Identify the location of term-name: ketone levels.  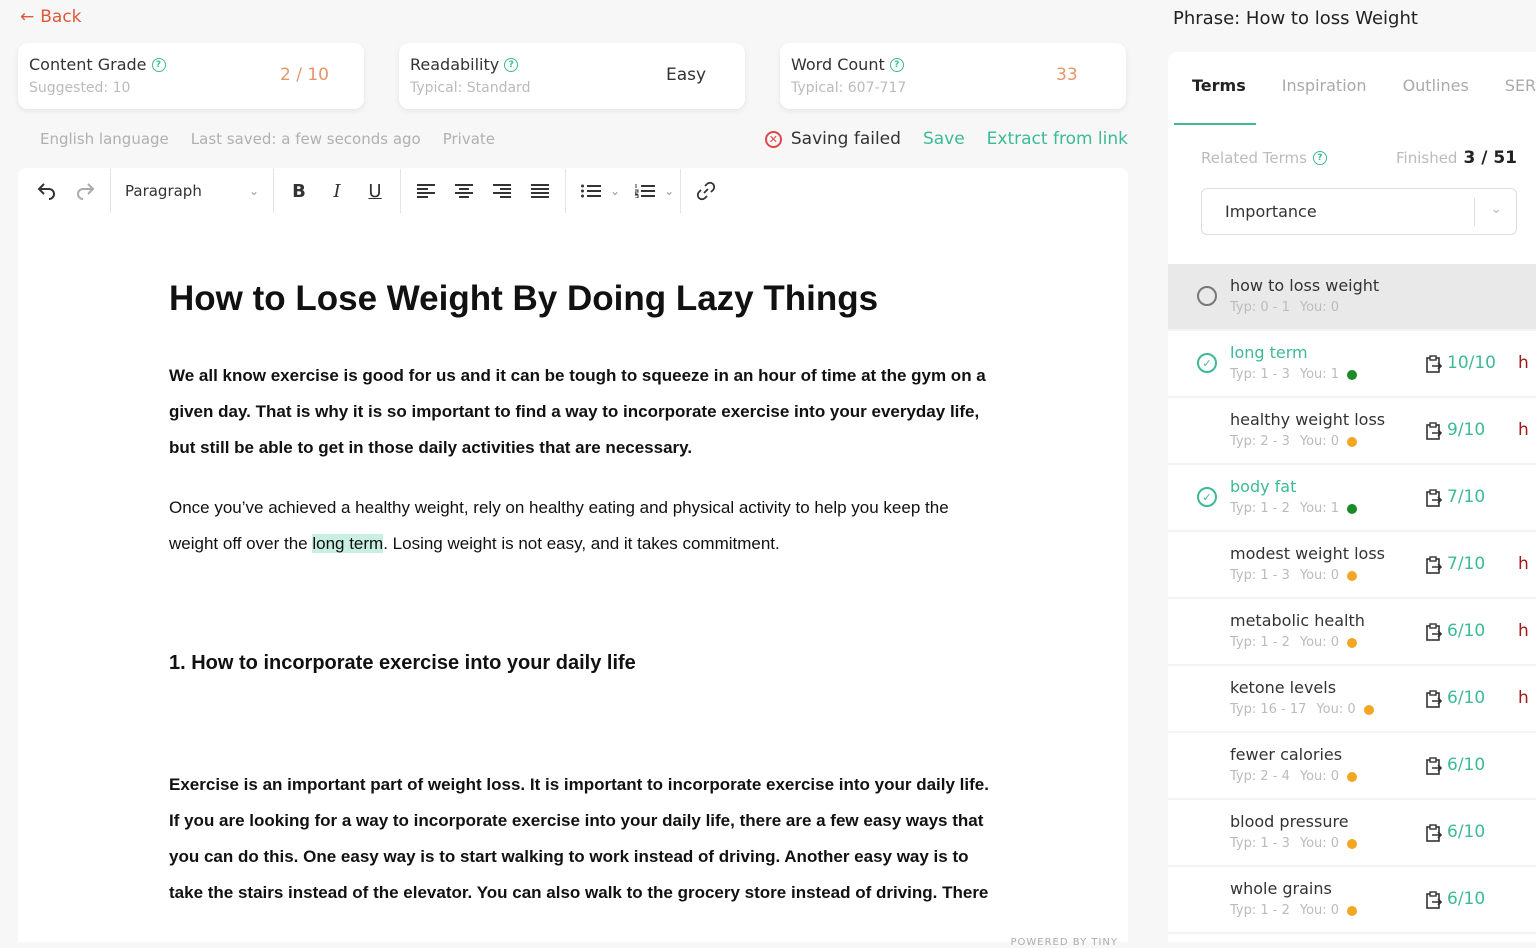
(1283, 687).